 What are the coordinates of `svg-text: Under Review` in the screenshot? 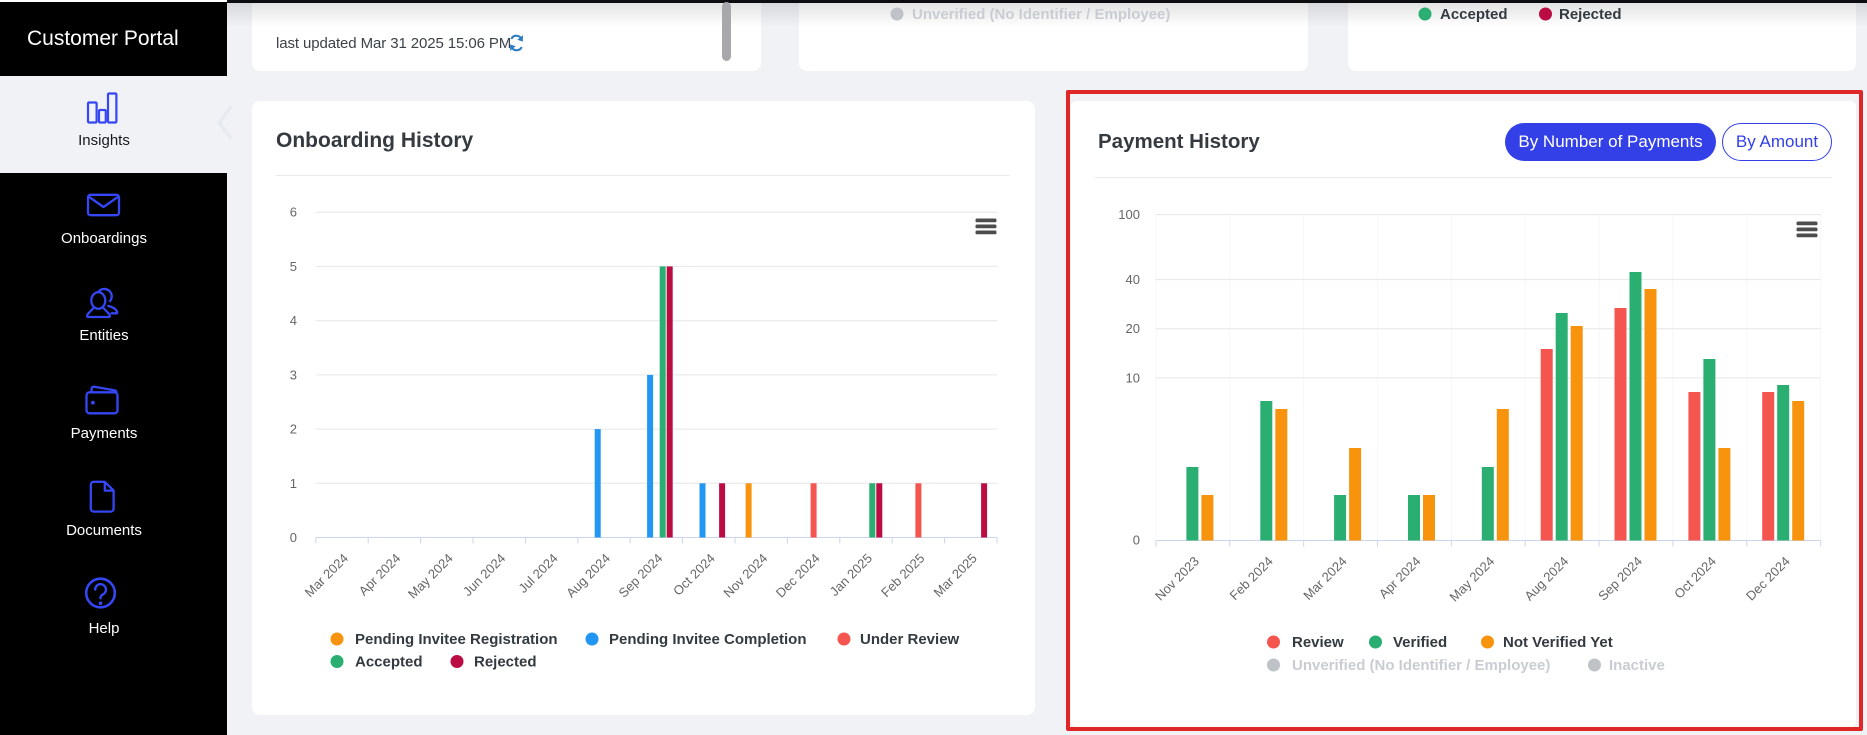 It's located at (910, 639).